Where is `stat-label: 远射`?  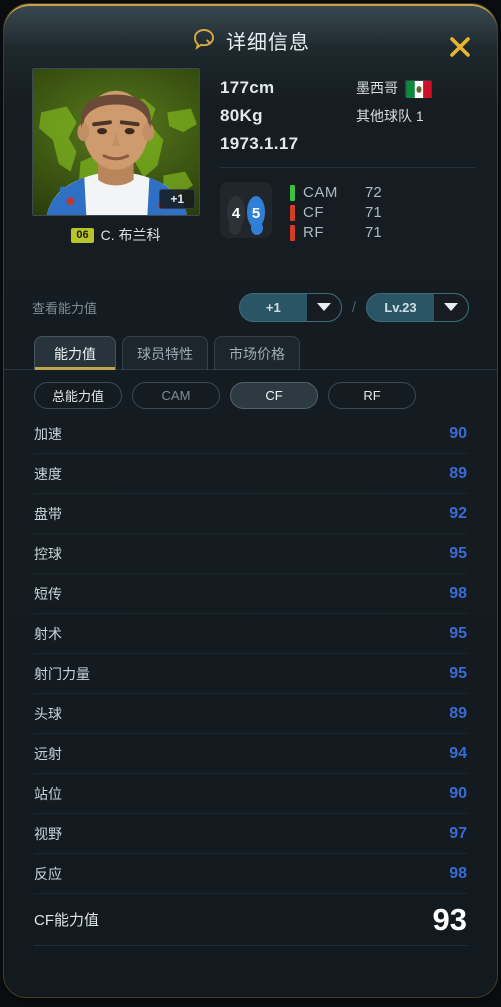
stat-label: 远射 is located at coordinates (48, 753).